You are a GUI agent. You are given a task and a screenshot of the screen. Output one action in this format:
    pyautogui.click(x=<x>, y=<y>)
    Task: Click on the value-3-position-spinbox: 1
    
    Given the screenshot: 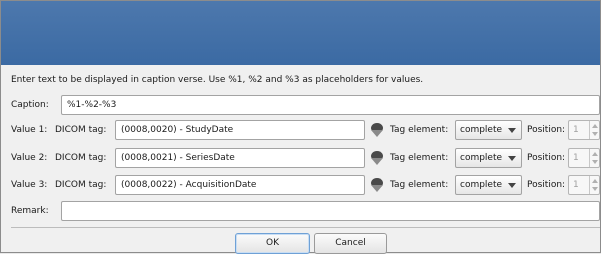 What is the action you would take?
    pyautogui.click(x=584, y=185)
    